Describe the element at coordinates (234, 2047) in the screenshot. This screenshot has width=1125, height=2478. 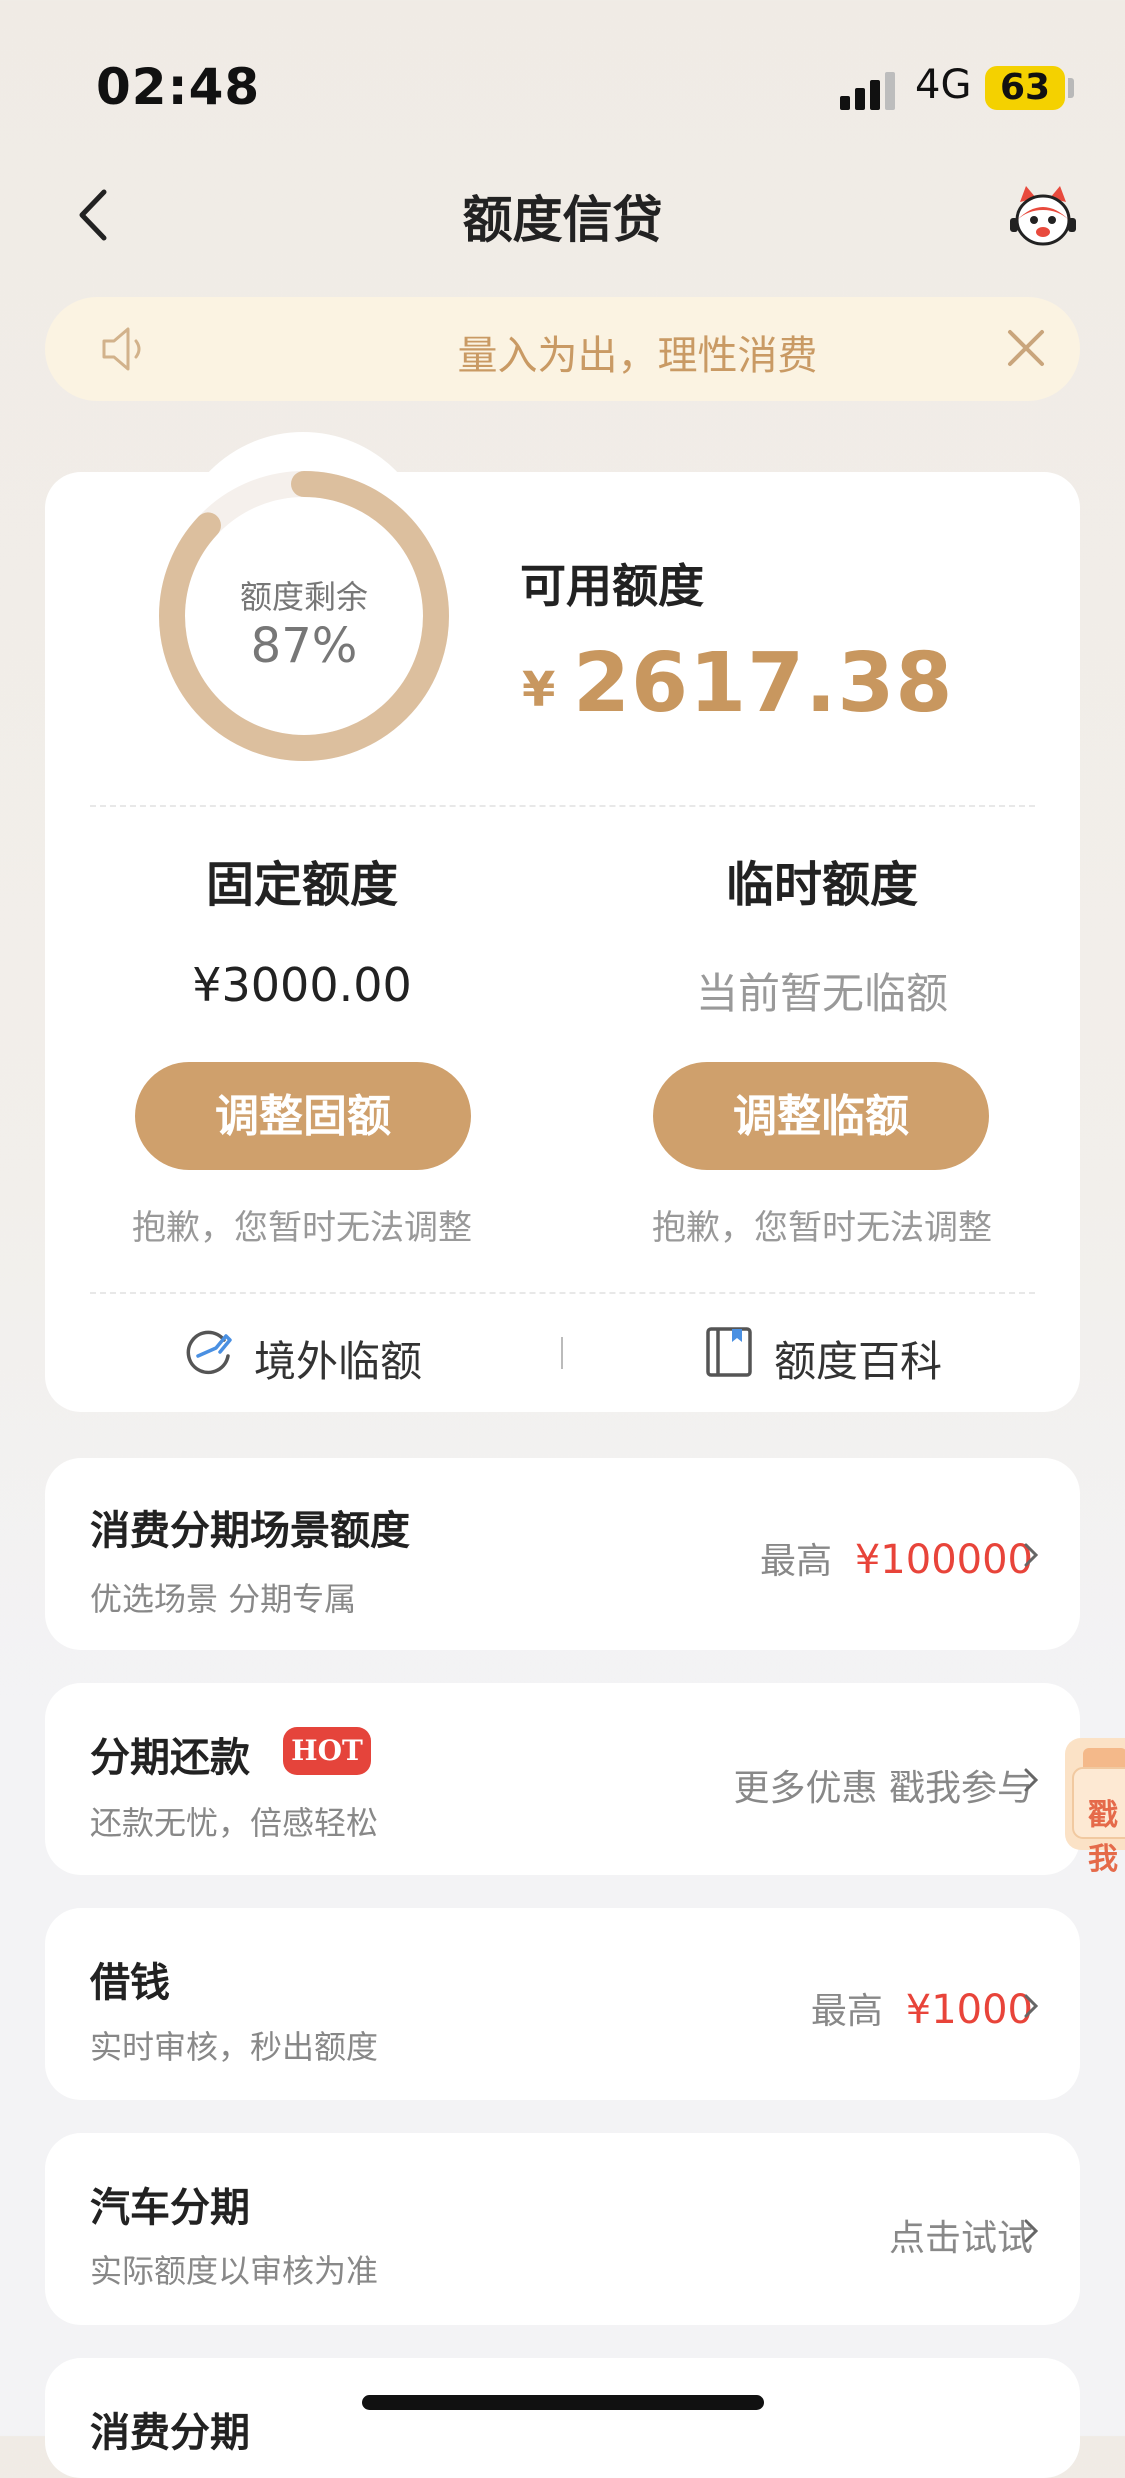
I see `row-subtitle: 实时审核，秒出额度` at that location.